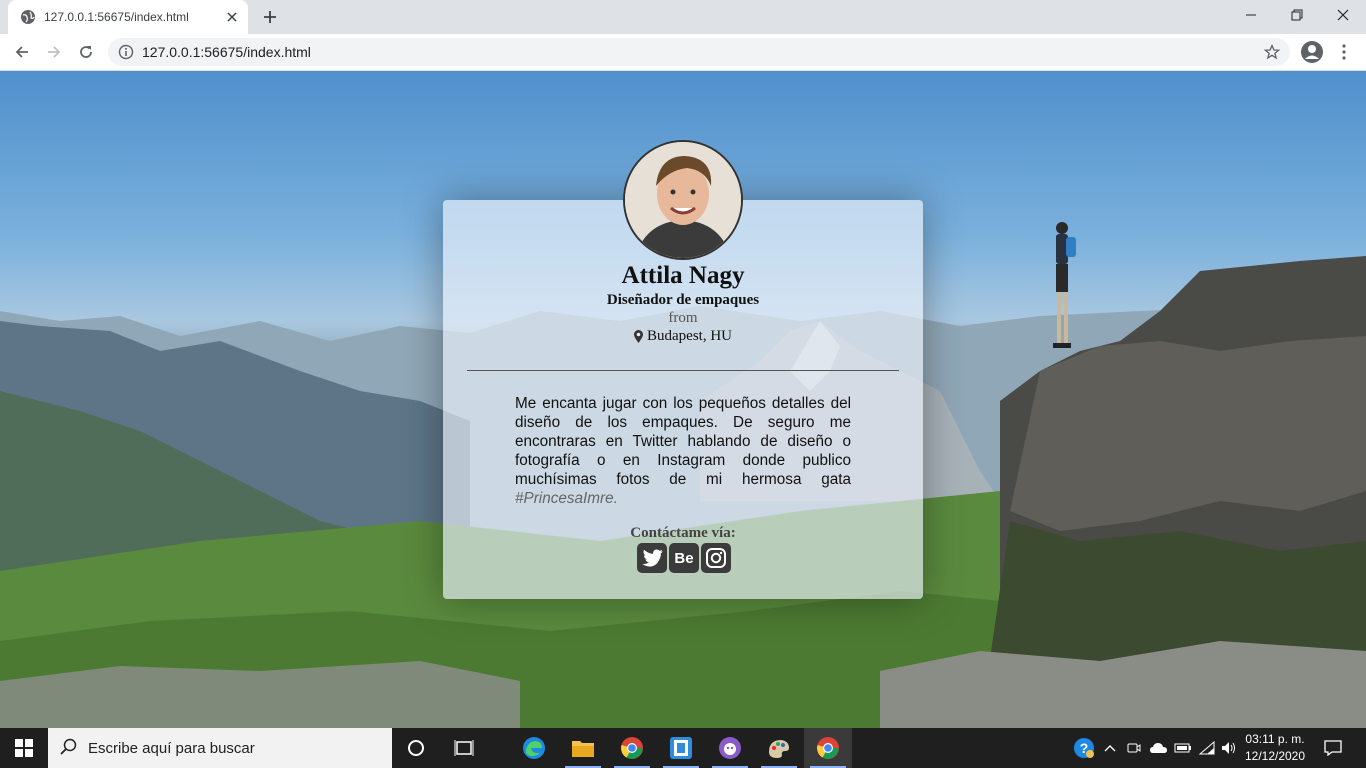 The width and height of the screenshot is (1366, 768). I want to click on minimize-icon, so click(1251, 15).